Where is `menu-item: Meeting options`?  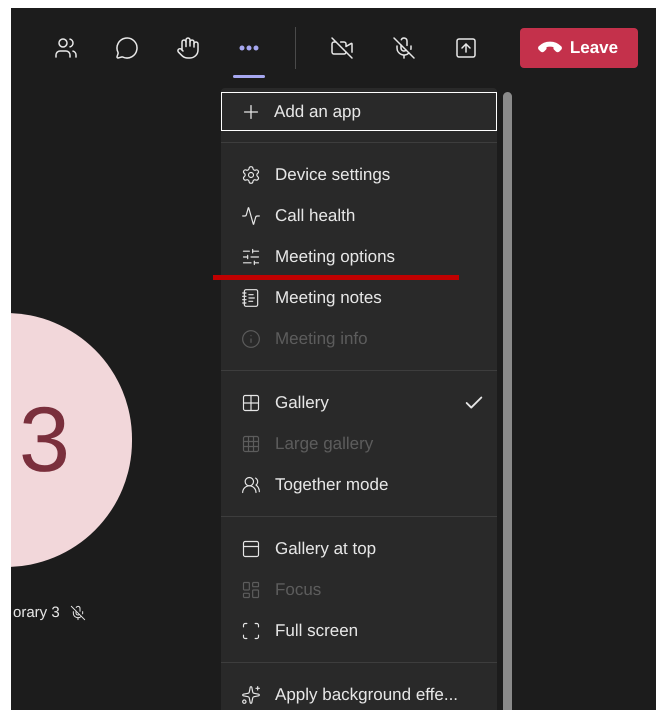
menu-item: Meeting options is located at coordinates (359, 256).